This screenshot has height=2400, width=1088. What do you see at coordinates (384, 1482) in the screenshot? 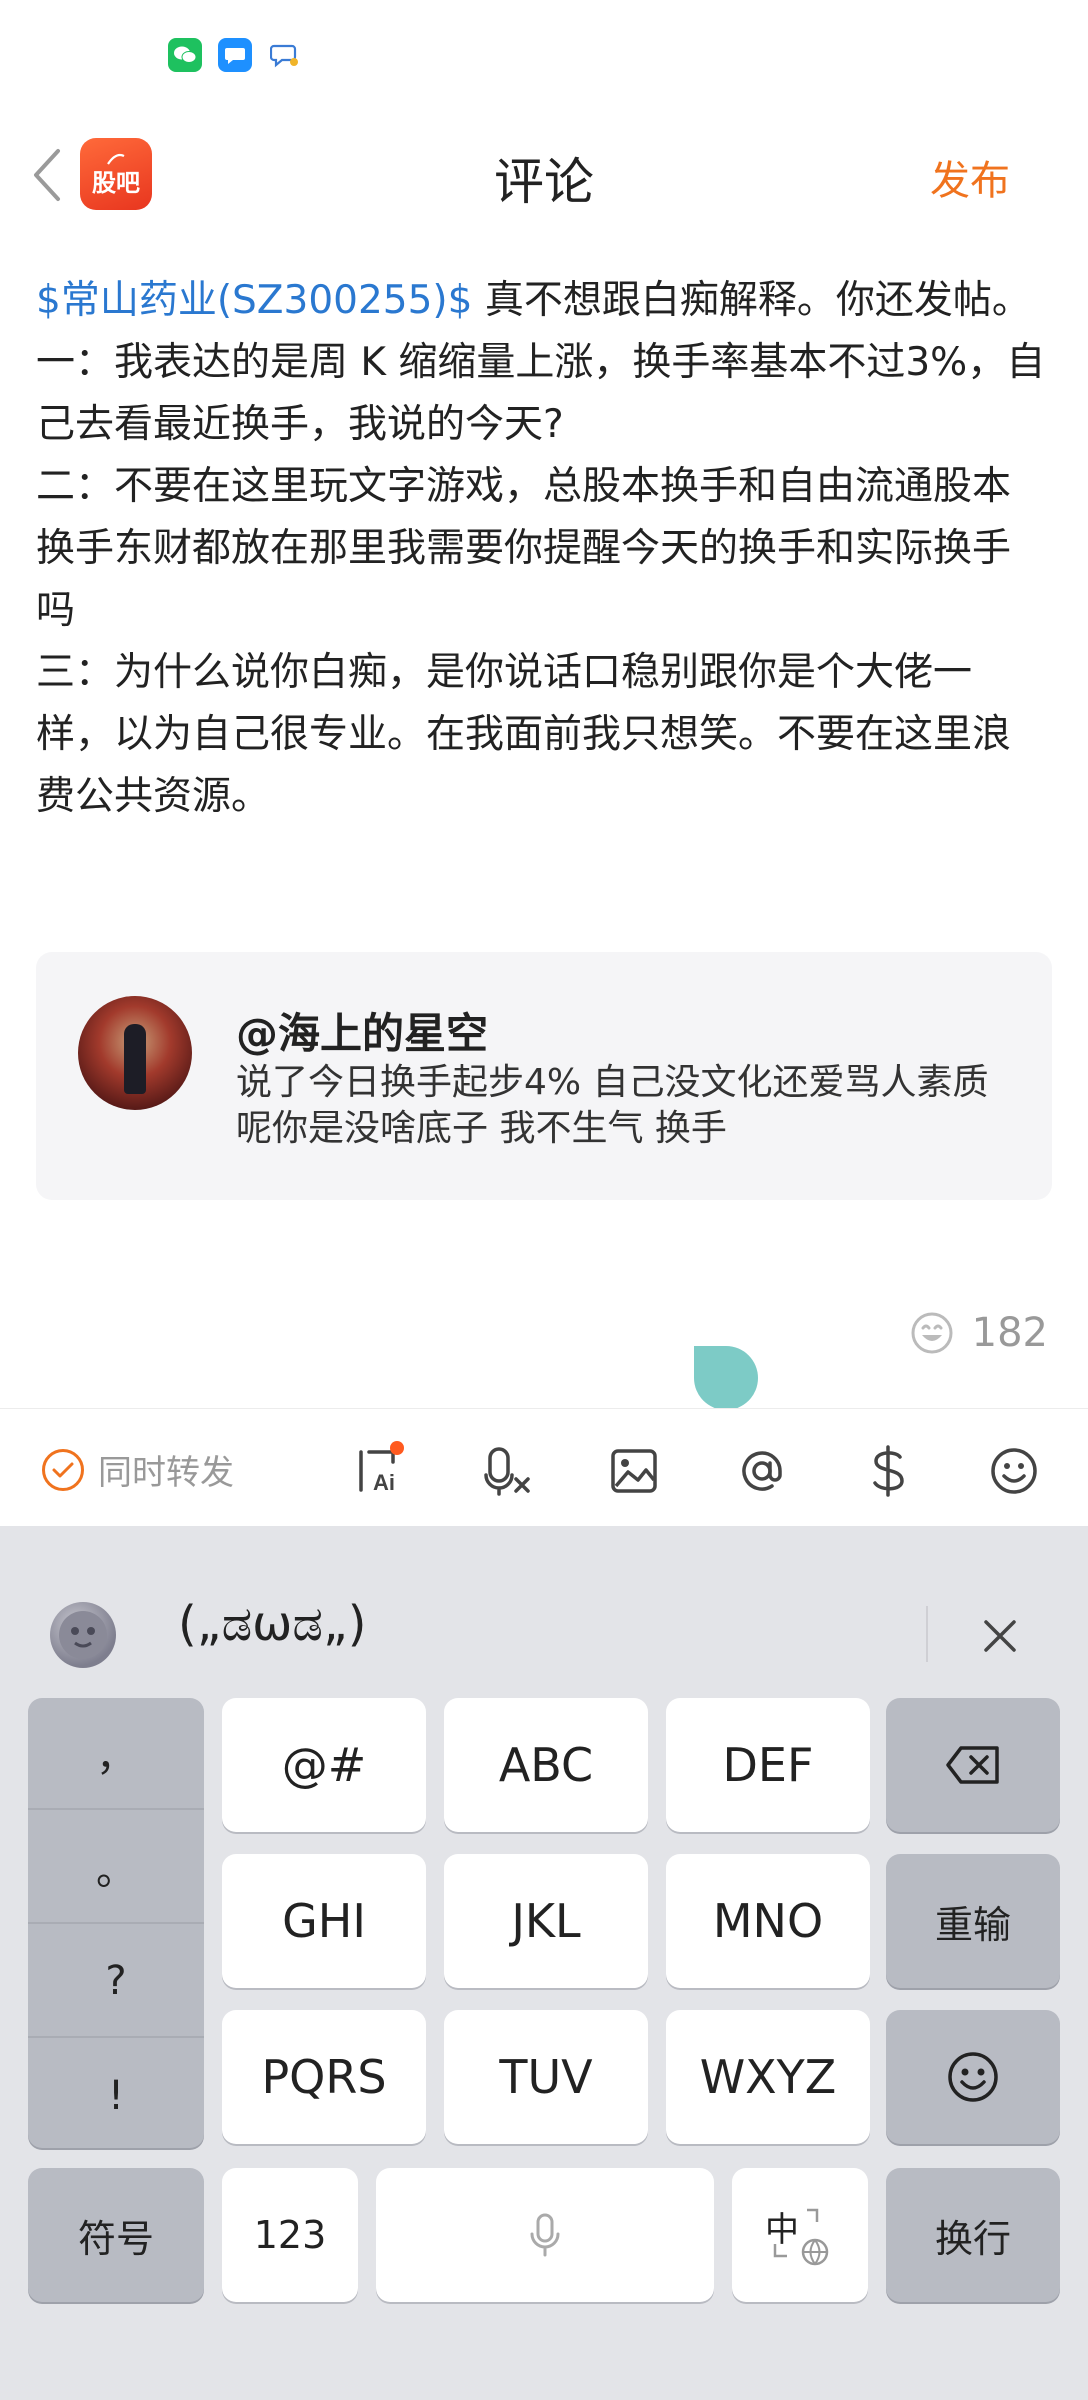
I see `svg-text: Ai` at bounding box center [384, 1482].